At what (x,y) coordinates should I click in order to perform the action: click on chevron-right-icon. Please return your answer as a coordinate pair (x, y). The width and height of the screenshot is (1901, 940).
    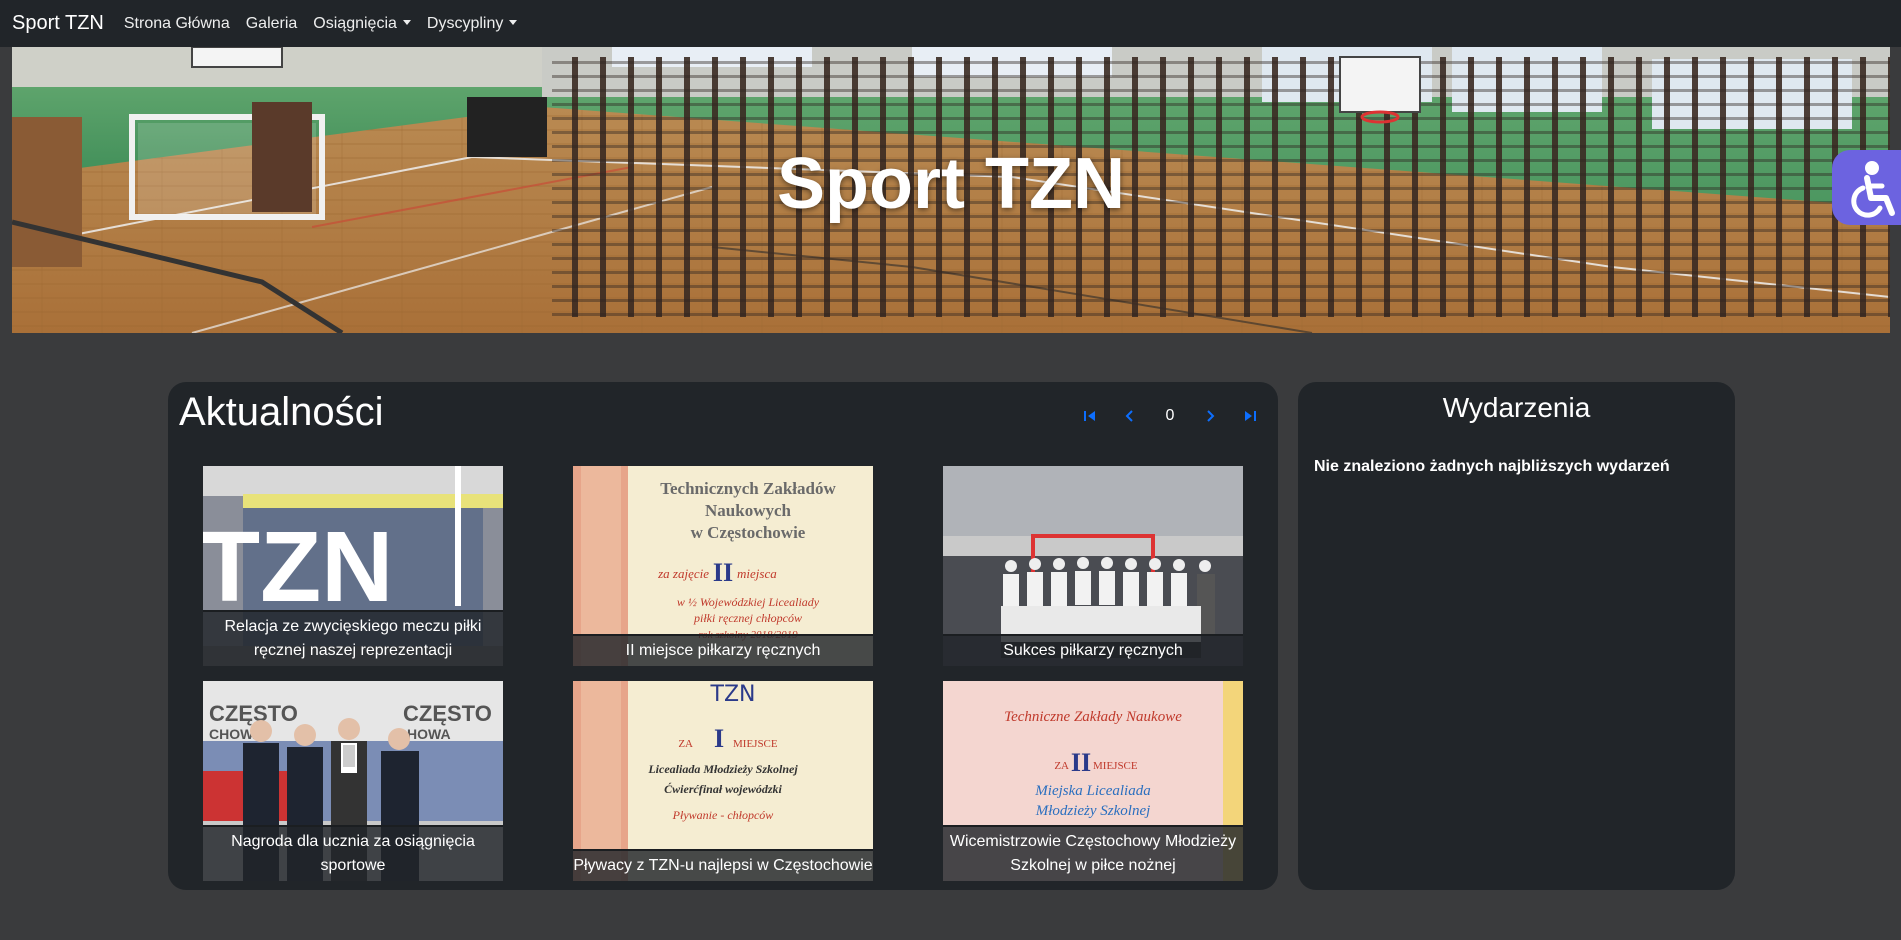
    Looking at the image, I should click on (1211, 416).